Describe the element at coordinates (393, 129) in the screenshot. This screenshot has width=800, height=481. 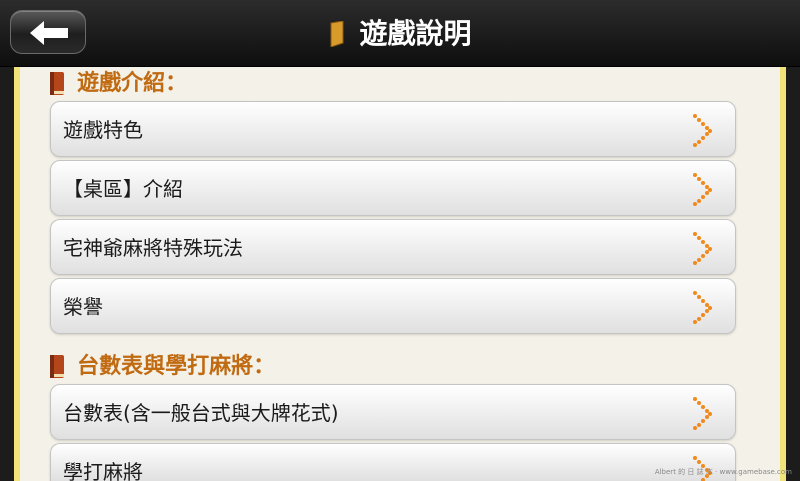
I see `list-item-features: 遊戲特色` at that location.